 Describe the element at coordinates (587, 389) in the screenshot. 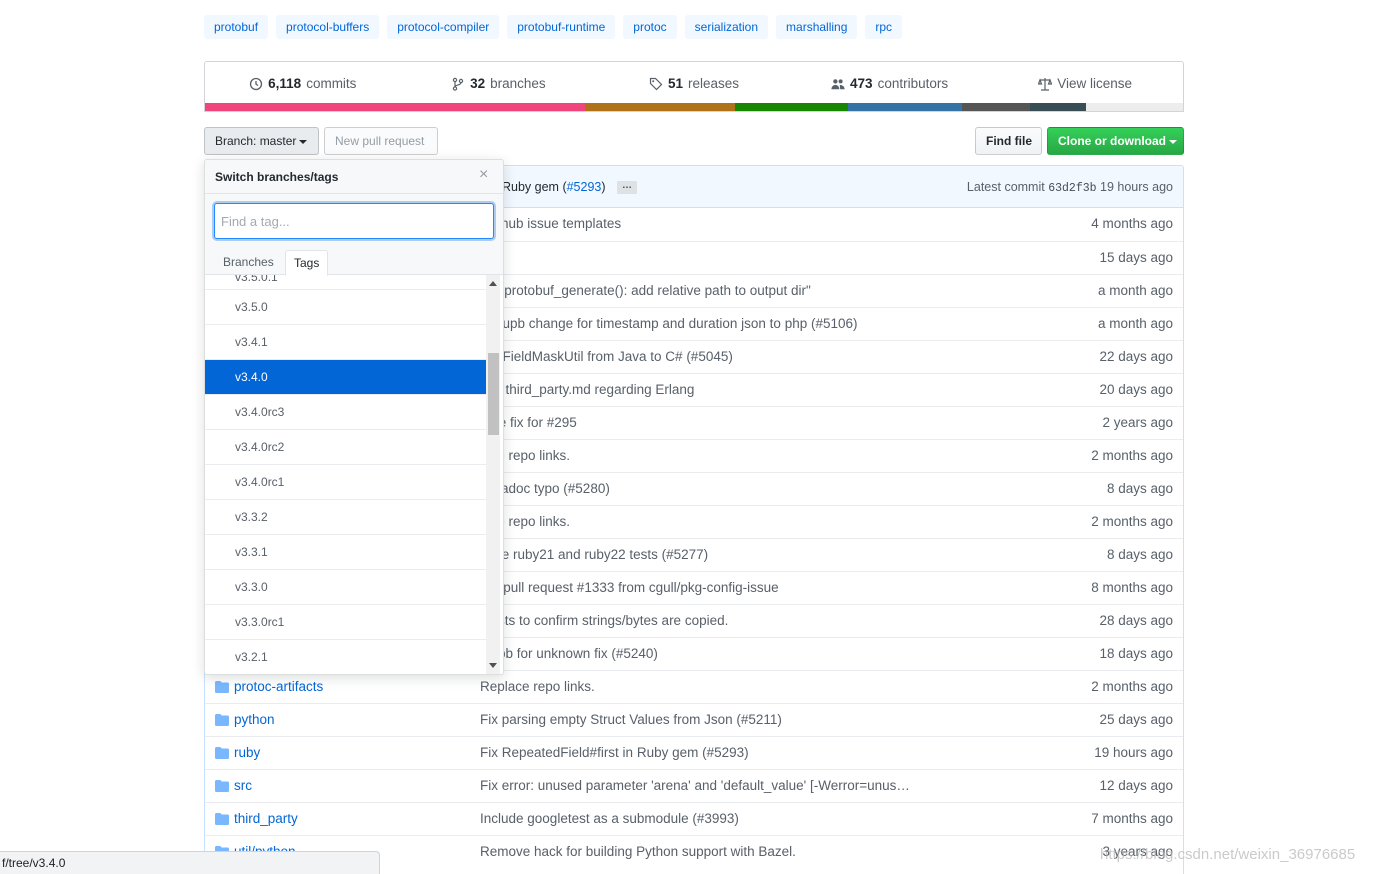

I see `commit-message-link: late third_party.md regarding Erlang` at that location.